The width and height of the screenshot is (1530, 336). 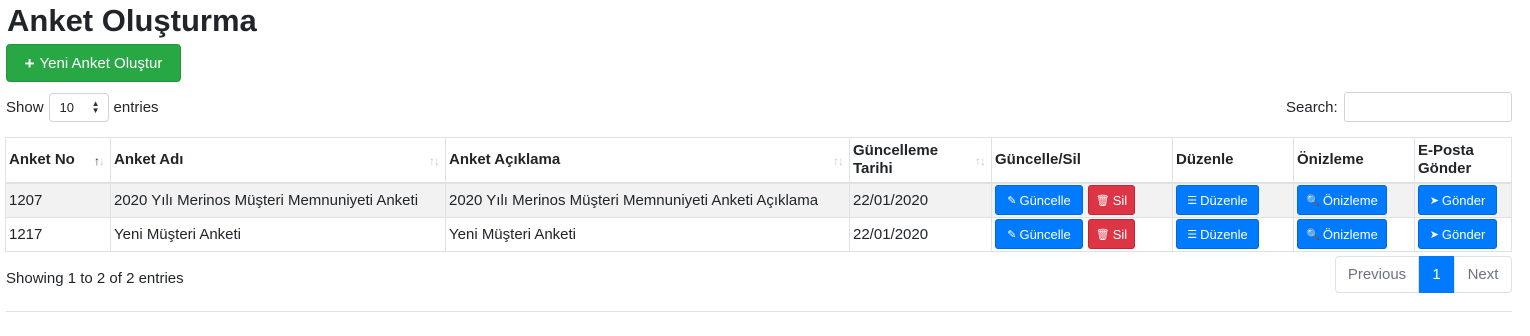 I want to click on entries-select-value: 10, so click(x=66, y=107).